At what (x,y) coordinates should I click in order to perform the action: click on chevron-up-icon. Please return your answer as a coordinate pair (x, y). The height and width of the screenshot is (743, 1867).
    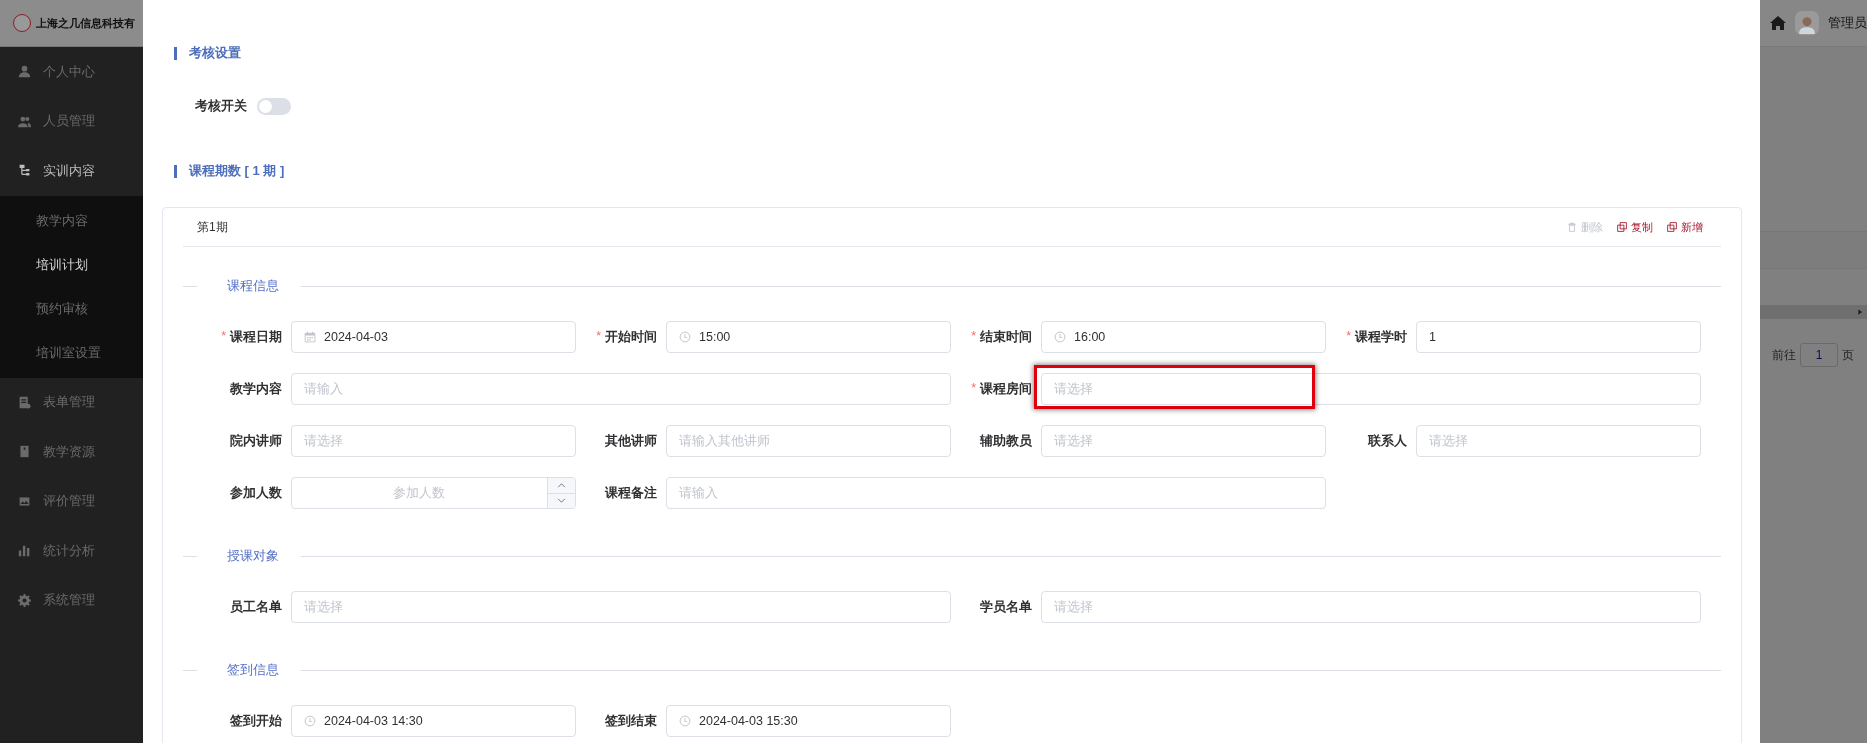
    Looking at the image, I should click on (561, 485).